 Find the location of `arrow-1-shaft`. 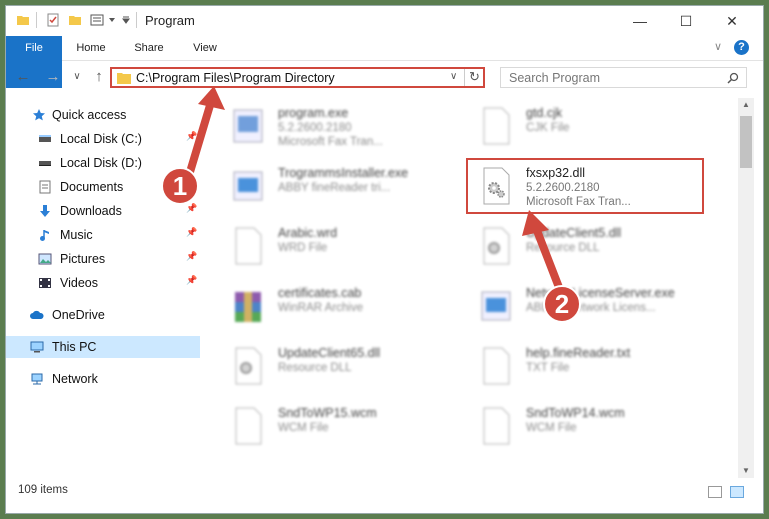

arrow-1-shaft is located at coordinates (200, 137).